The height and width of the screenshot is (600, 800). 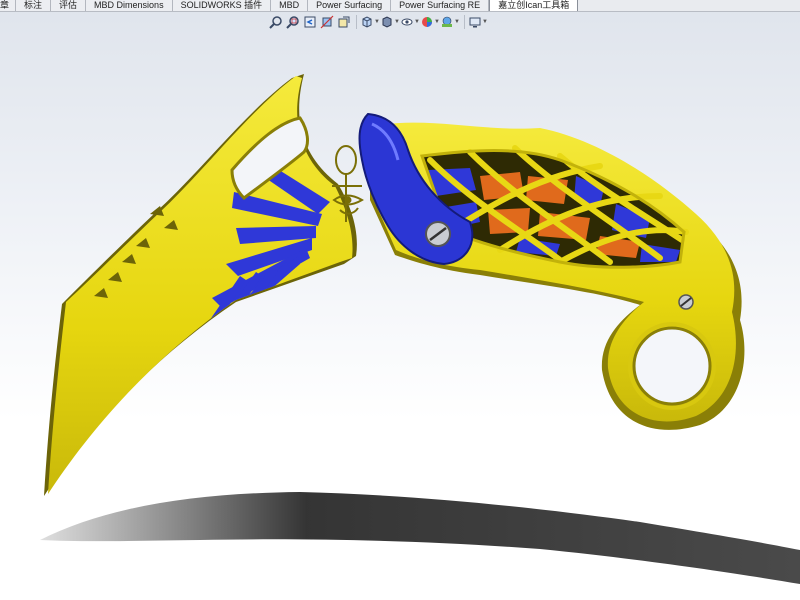 What do you see at coordinates (672, 366) in the screenshot?
I see `finger-ring-hole` at bounding box center [672, 366].